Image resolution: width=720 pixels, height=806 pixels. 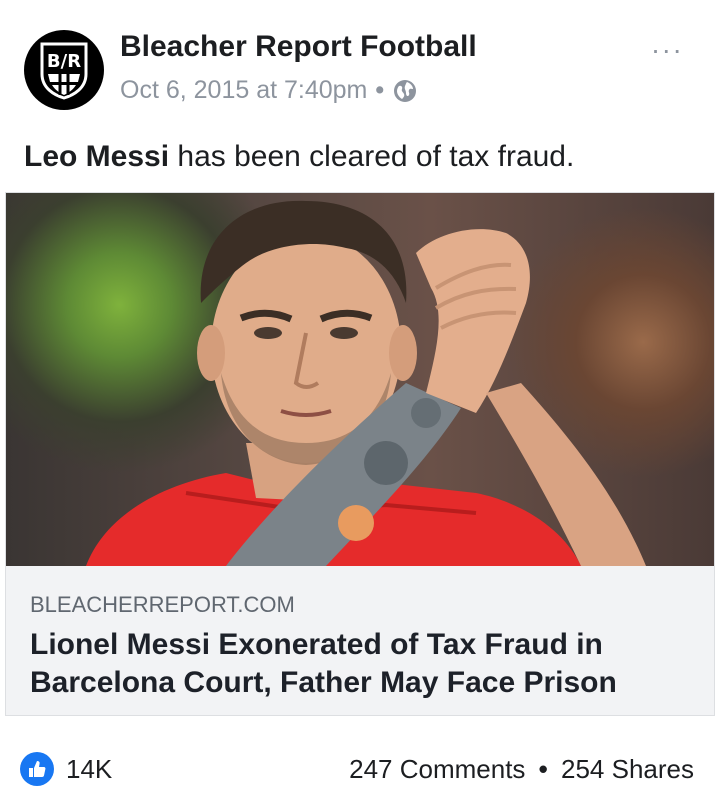 What do you see at coordinates (437, 769) in the screenshot?
I see `comments-count: 247 Comments` at bounding box center [437, 769].